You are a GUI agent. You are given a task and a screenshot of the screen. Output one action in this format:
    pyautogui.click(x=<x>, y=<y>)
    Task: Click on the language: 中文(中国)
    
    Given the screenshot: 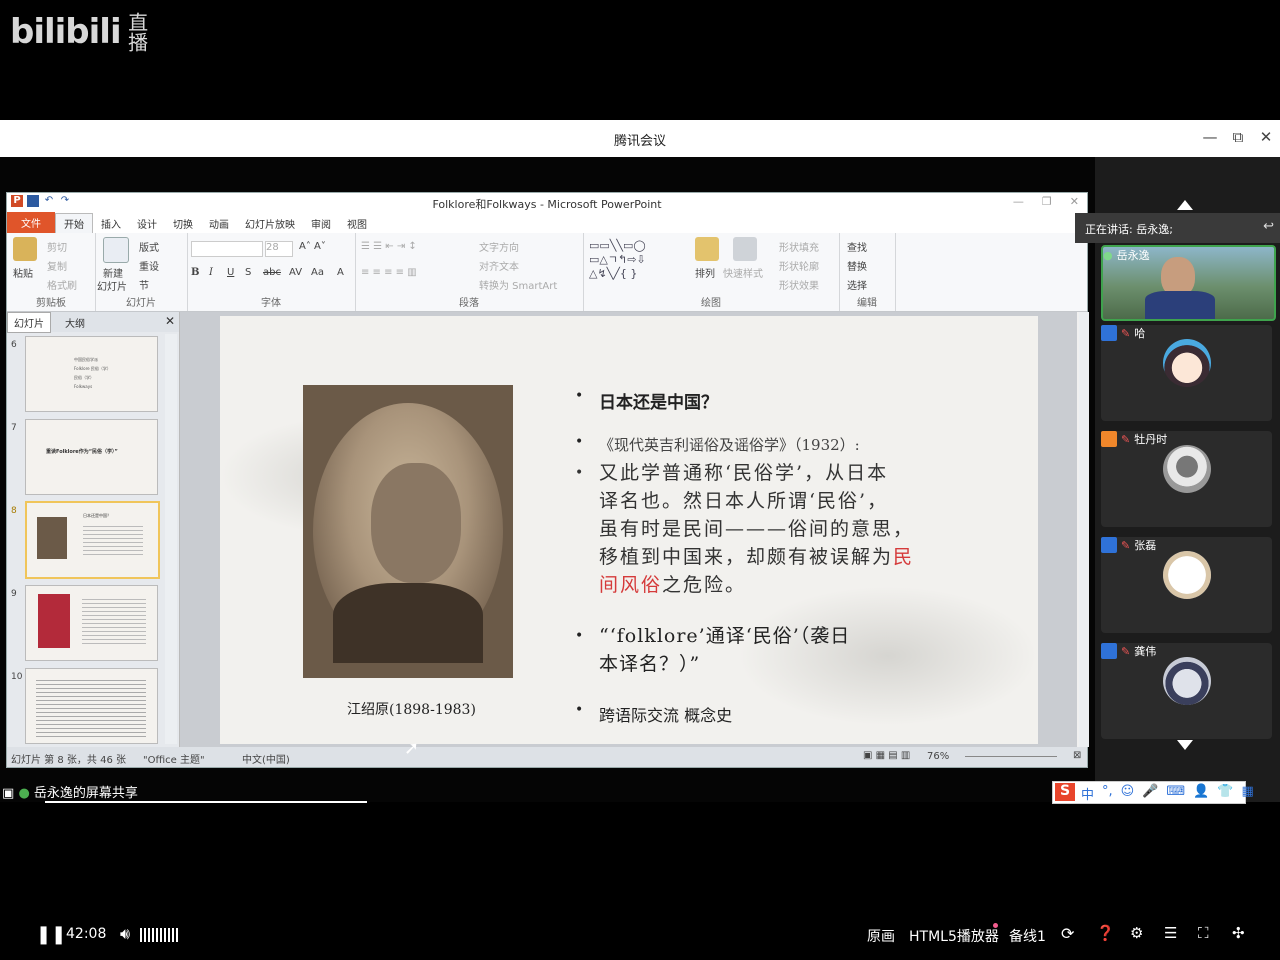 What is the action you would take?
    pyautogui.click(x=266, y=758)
    